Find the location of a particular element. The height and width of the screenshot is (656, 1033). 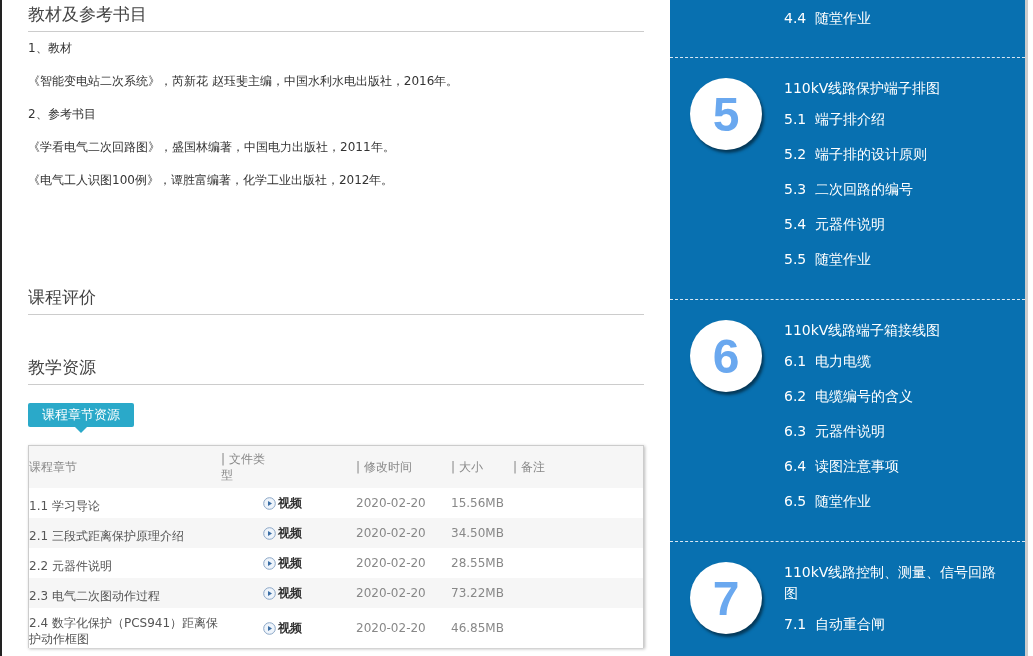

syllabus-item: 7.1 自动重合闸 is located at coordinates (895, 627).